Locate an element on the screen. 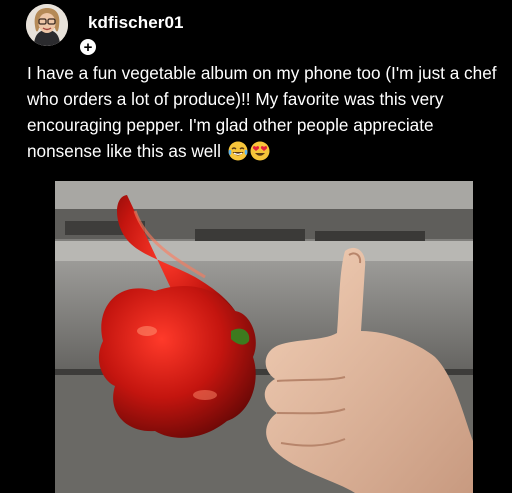 The image size is (512, 493). follow-plus-icon: + is located at coordinates (88, 47).